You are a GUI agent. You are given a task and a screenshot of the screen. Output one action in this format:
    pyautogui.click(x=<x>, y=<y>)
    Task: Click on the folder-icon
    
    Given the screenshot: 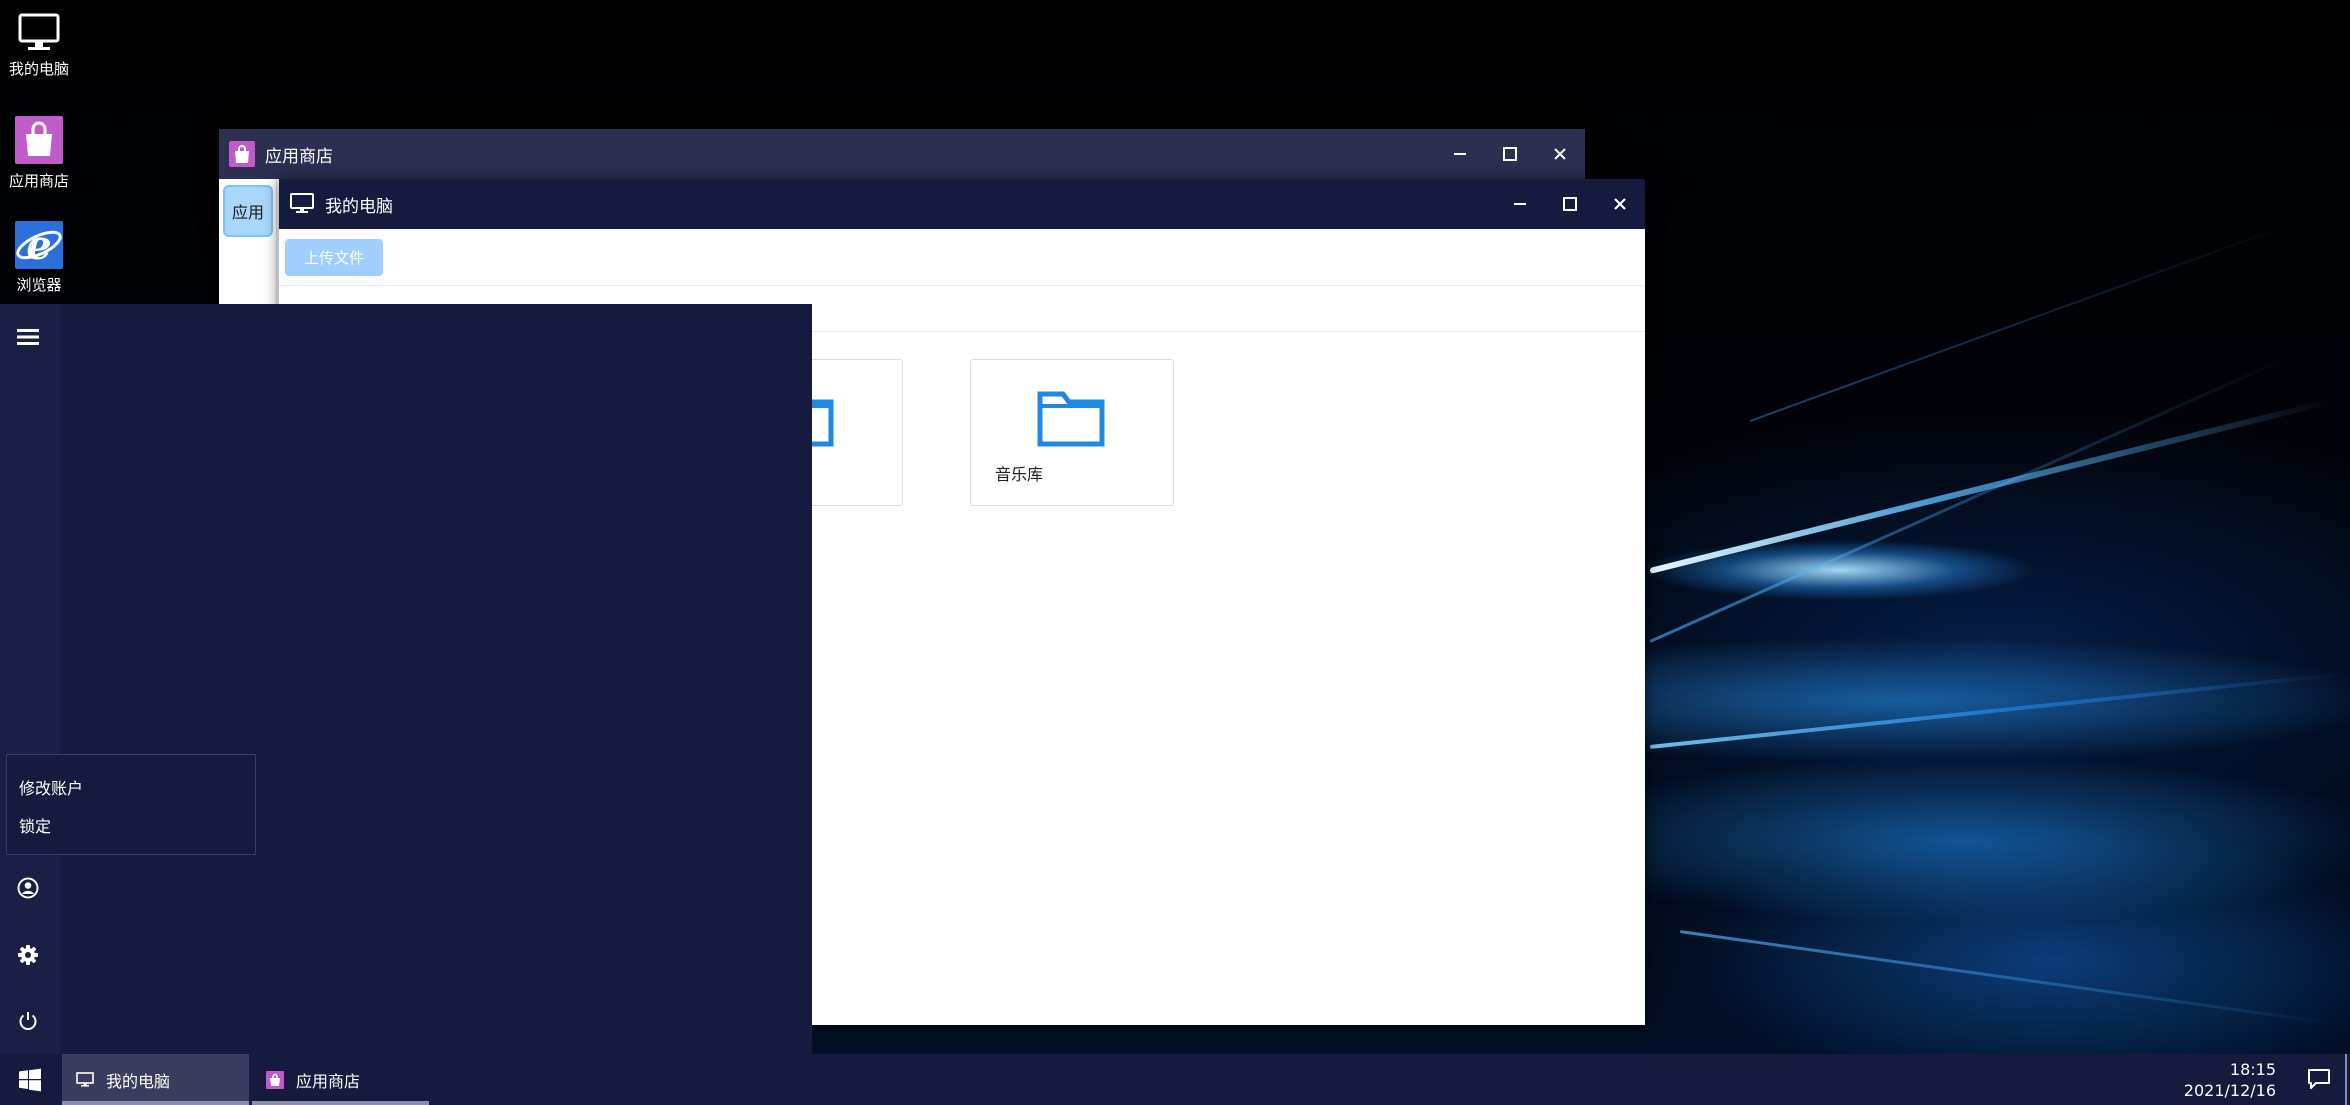 What is the action you would take?
    pyautogui.click(x=1071, y=419)
    